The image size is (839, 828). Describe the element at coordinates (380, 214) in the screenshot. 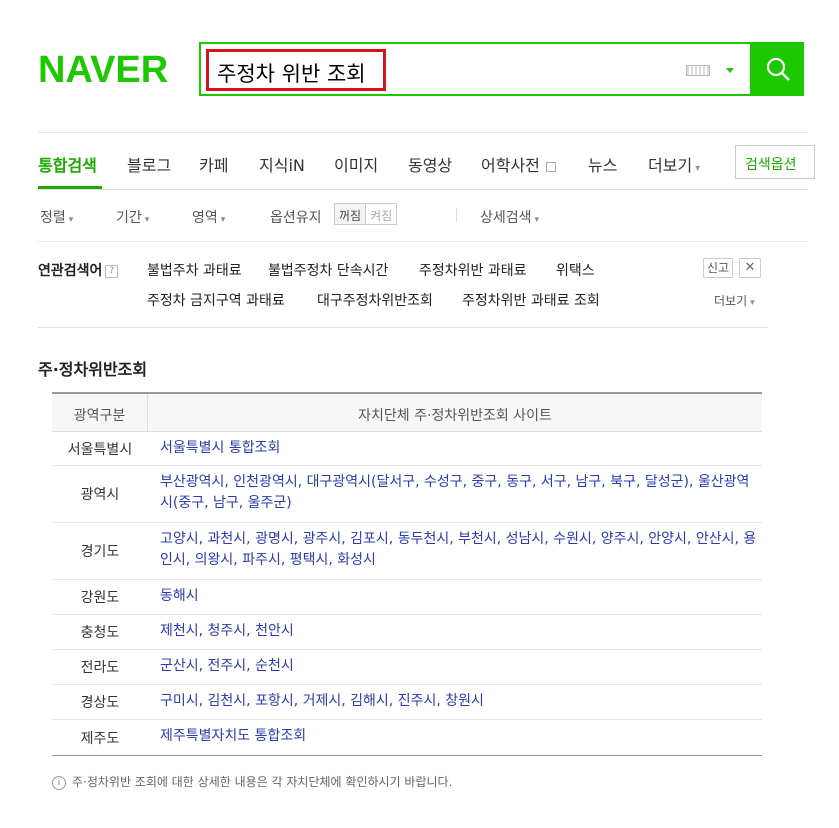

I see `toggle-on-option: 켜짐` at that location.